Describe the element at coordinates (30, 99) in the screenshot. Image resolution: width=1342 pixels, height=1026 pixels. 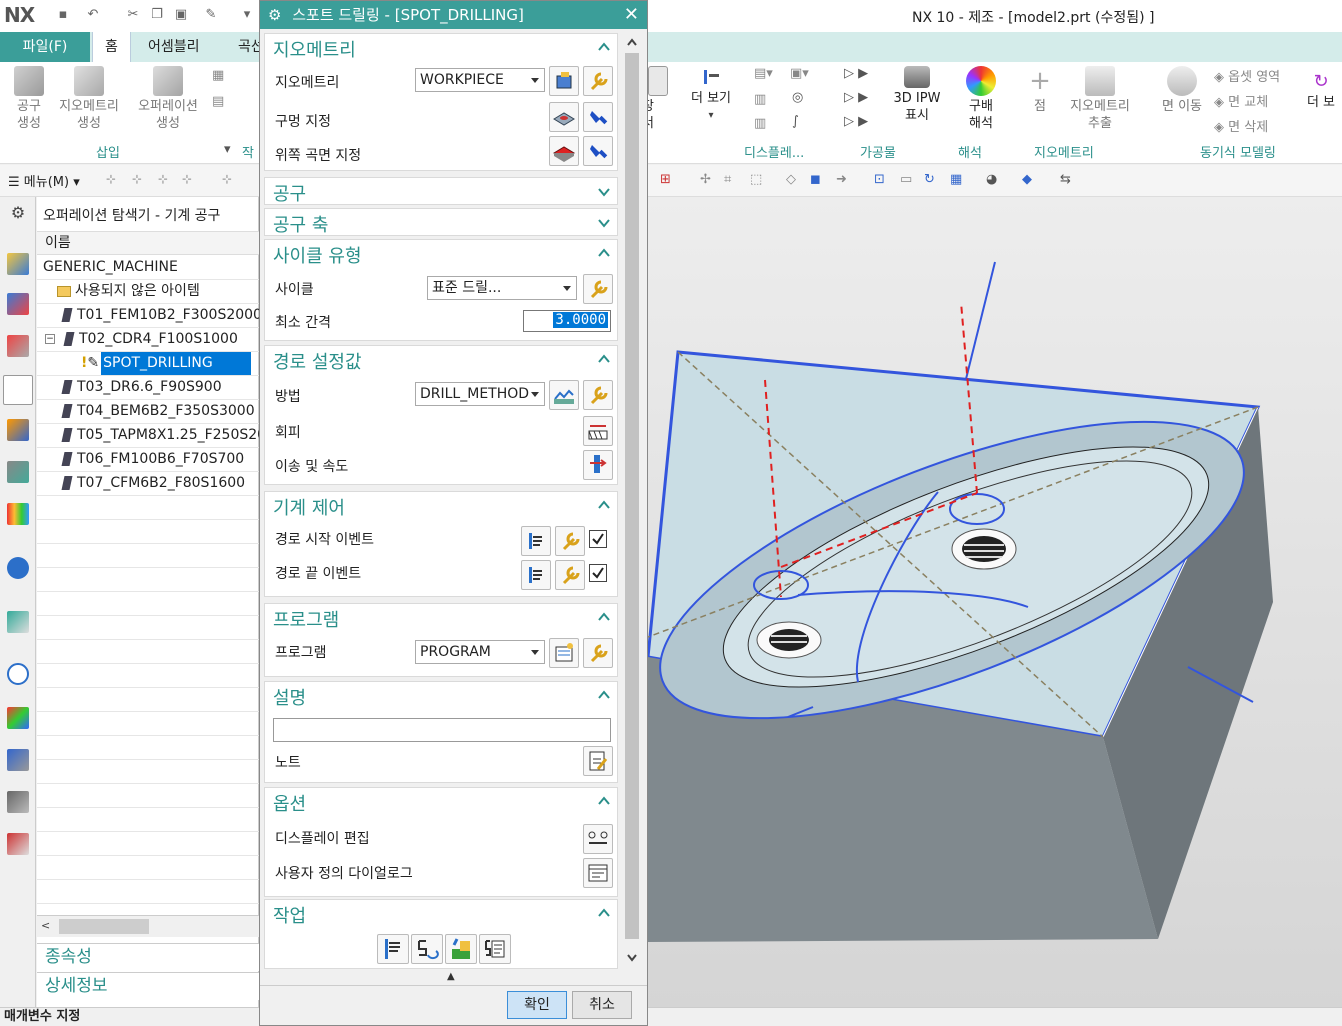
I see `create-tool-button: 공구 생성` at that location.